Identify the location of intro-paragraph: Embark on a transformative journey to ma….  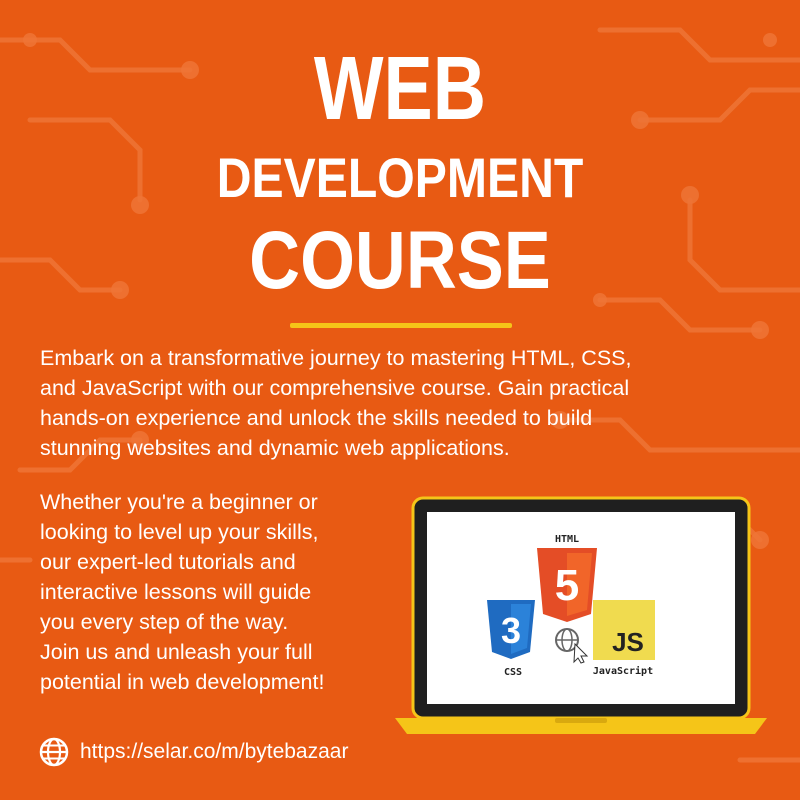
(410, 403).